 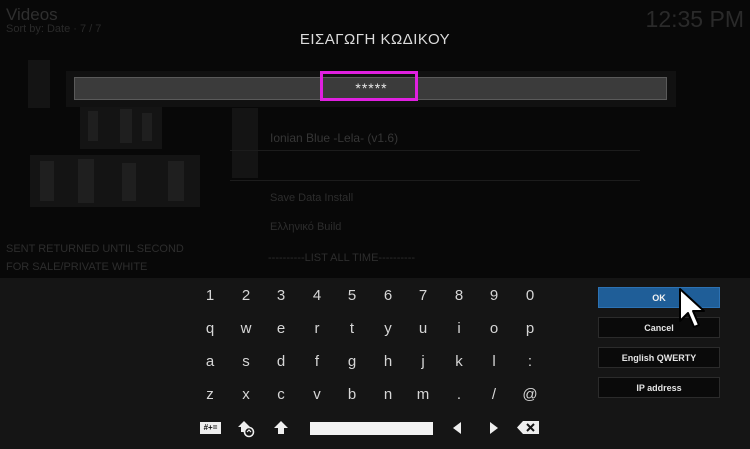 I want to click on ip-address-button: IP address, so click(x=659, y=387).